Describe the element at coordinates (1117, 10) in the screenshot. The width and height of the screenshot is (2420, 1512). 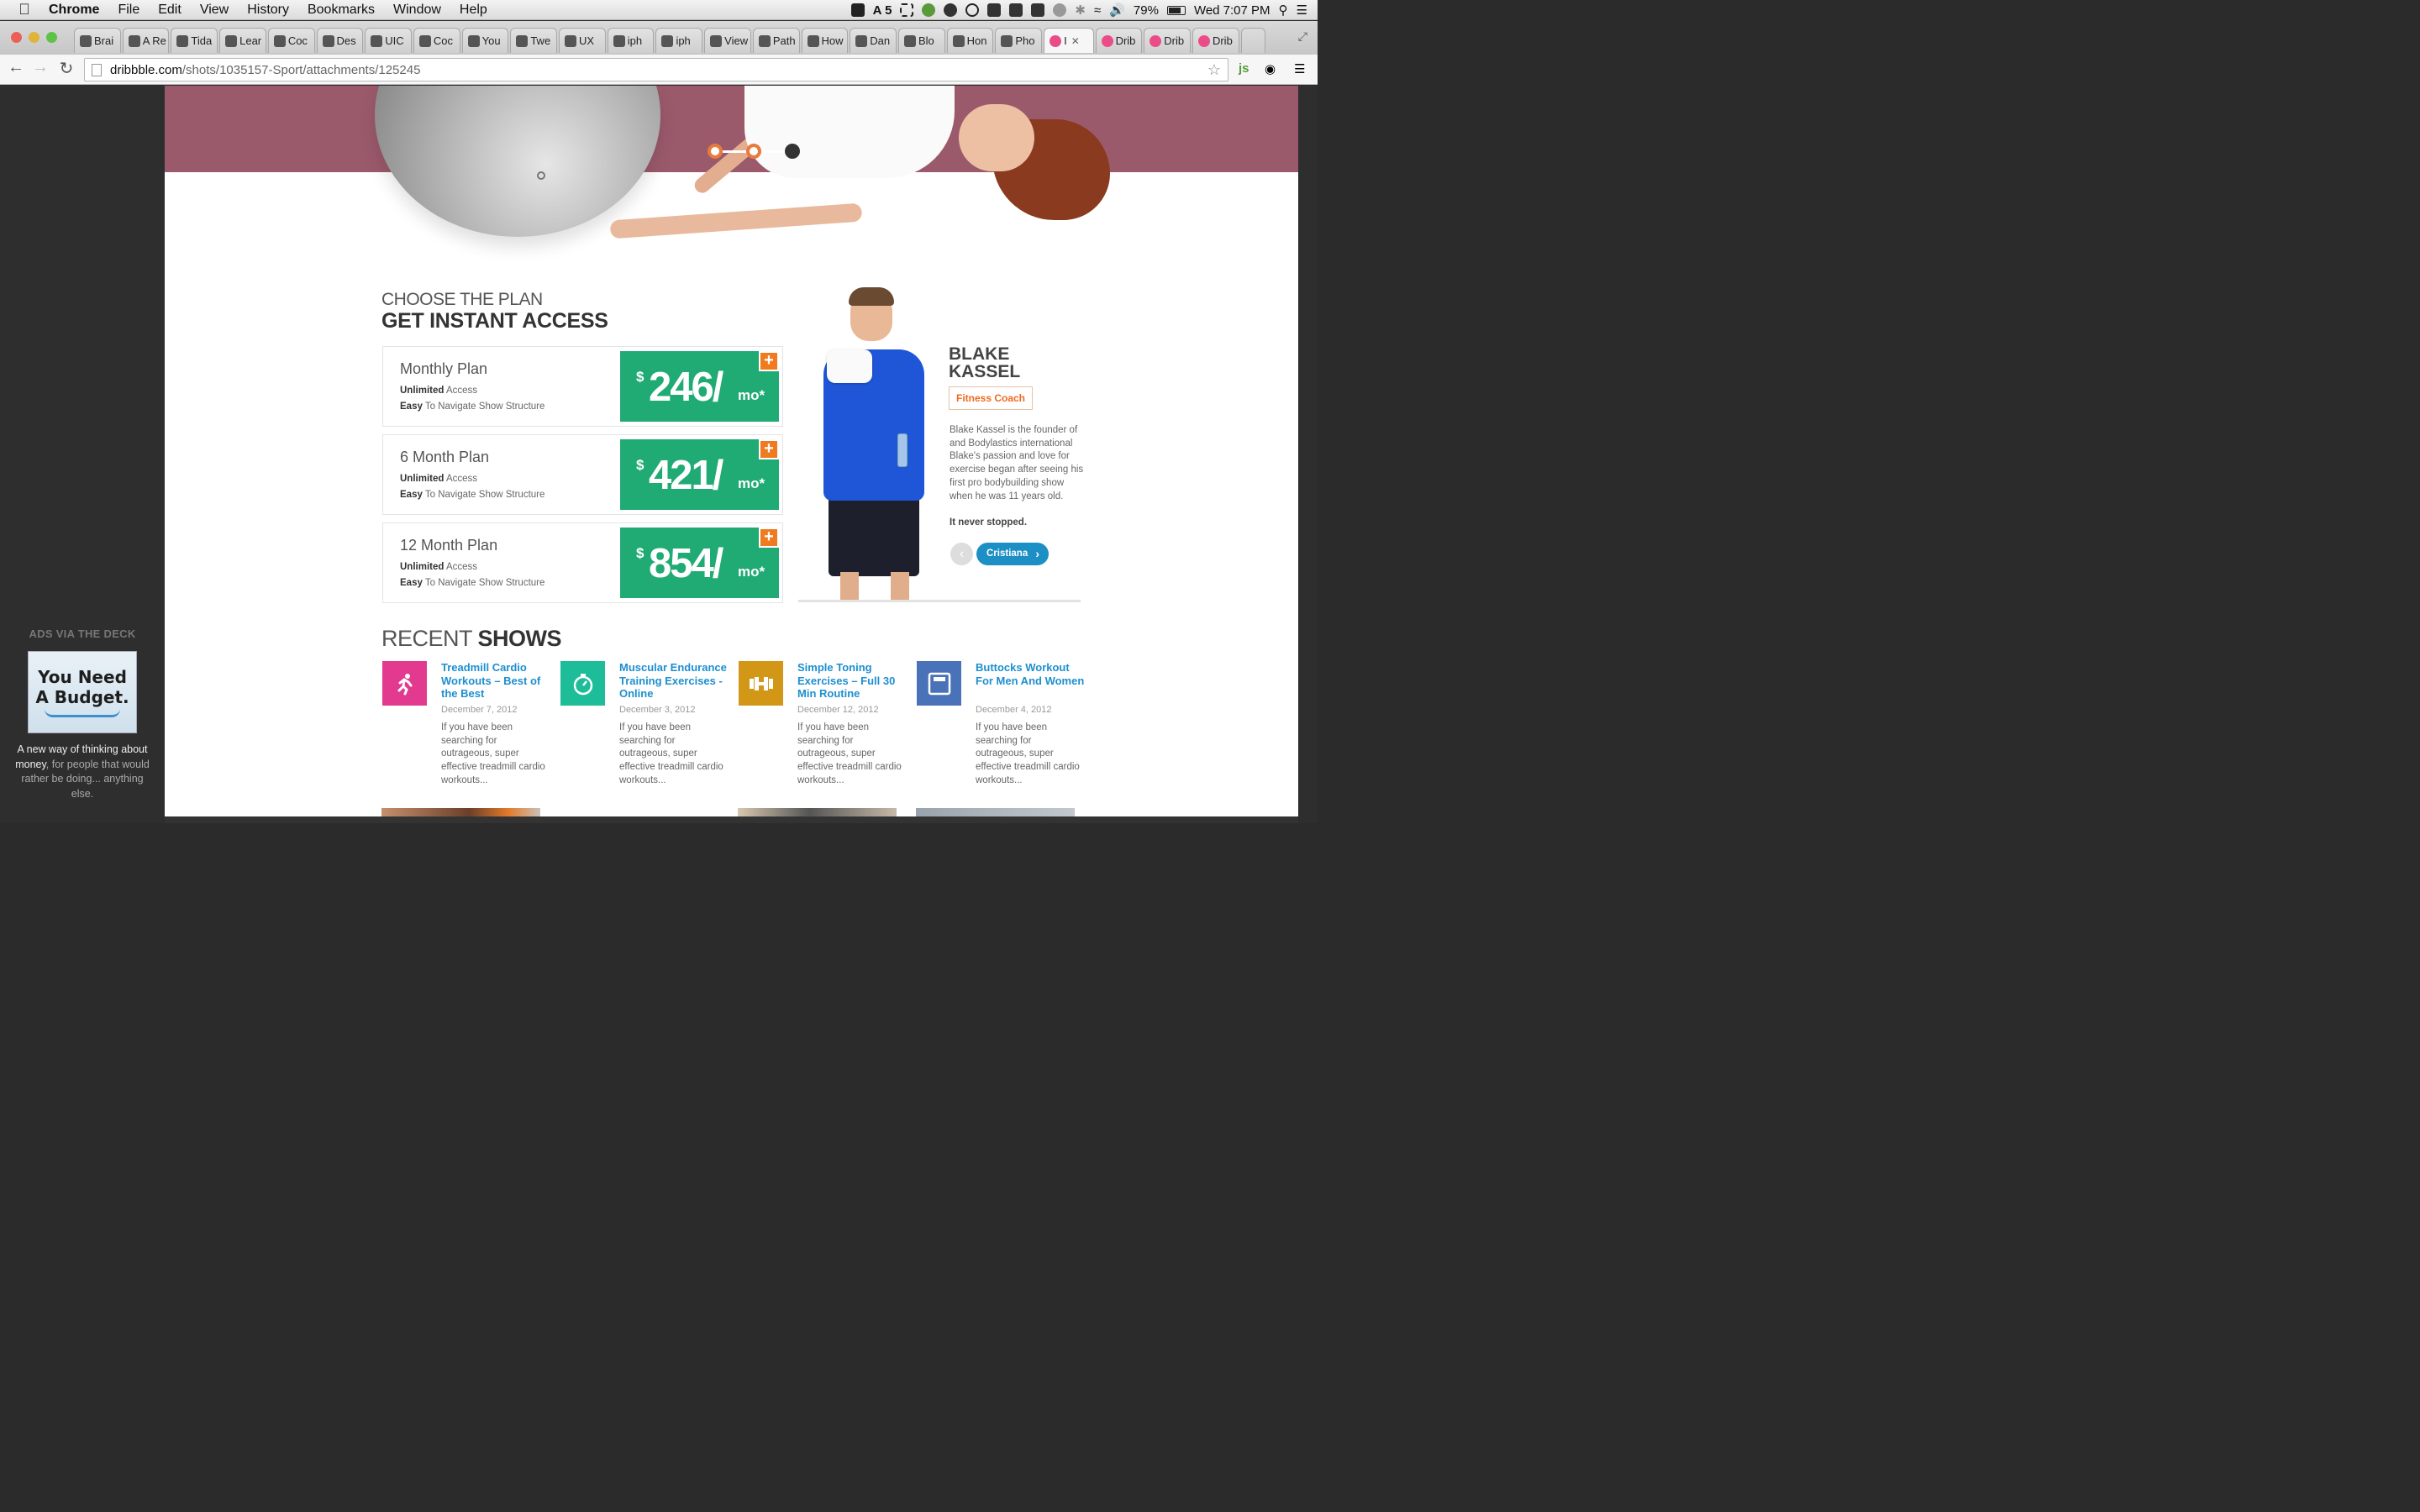
I see `volume-icon: 🔊` at that location.